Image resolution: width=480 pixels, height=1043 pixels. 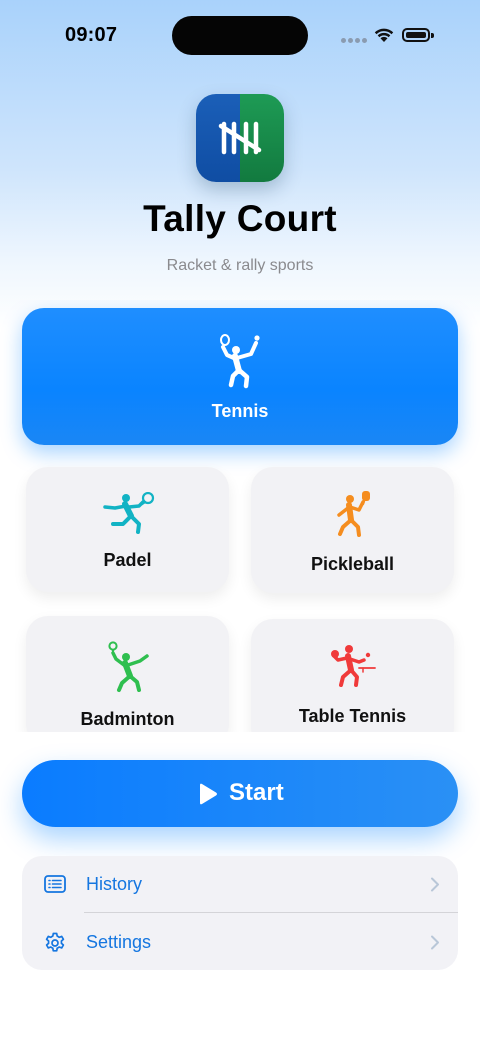 What do you see at coordinates (127, 560) in the screenshot?
I see `sport-label: Padel` at bounding box center [127, 560].